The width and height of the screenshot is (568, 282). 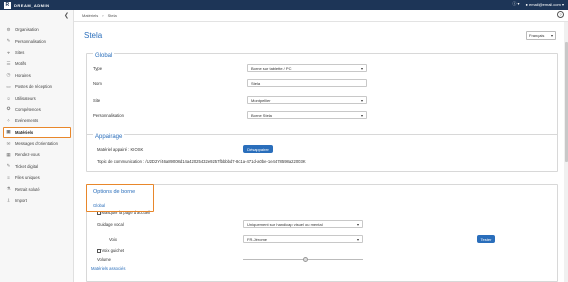 I want to click on user-icon: ☺, so click(x=8, y=98).